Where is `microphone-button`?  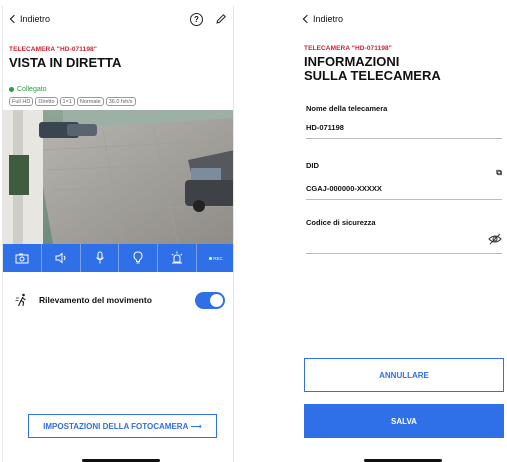
microphone-button is located at coordinates (100, 258).